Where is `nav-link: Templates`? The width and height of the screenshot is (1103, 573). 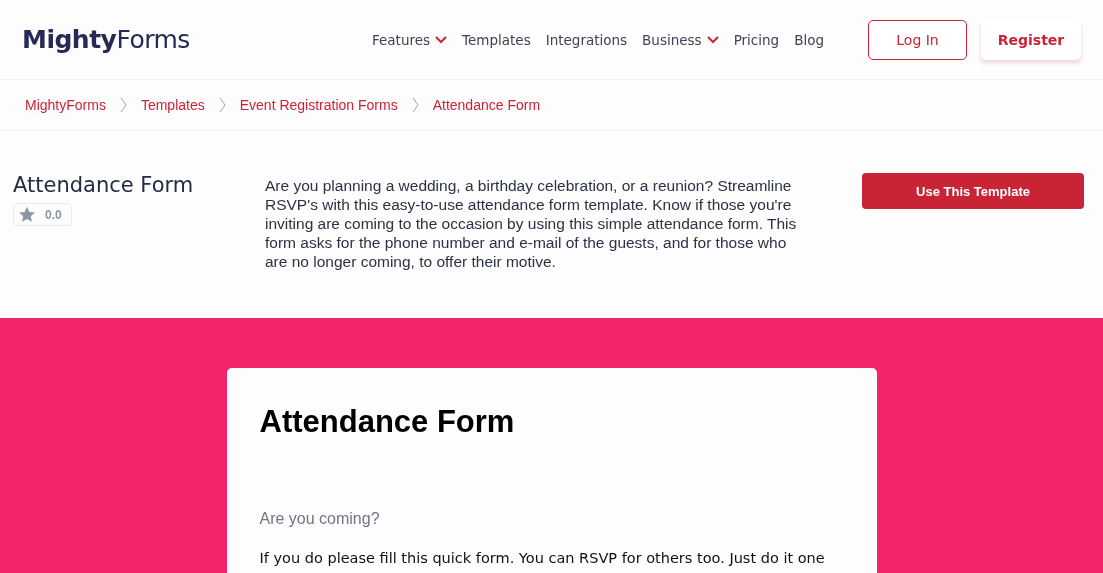 nav-link: Templates is located at coordinates (496, 39).